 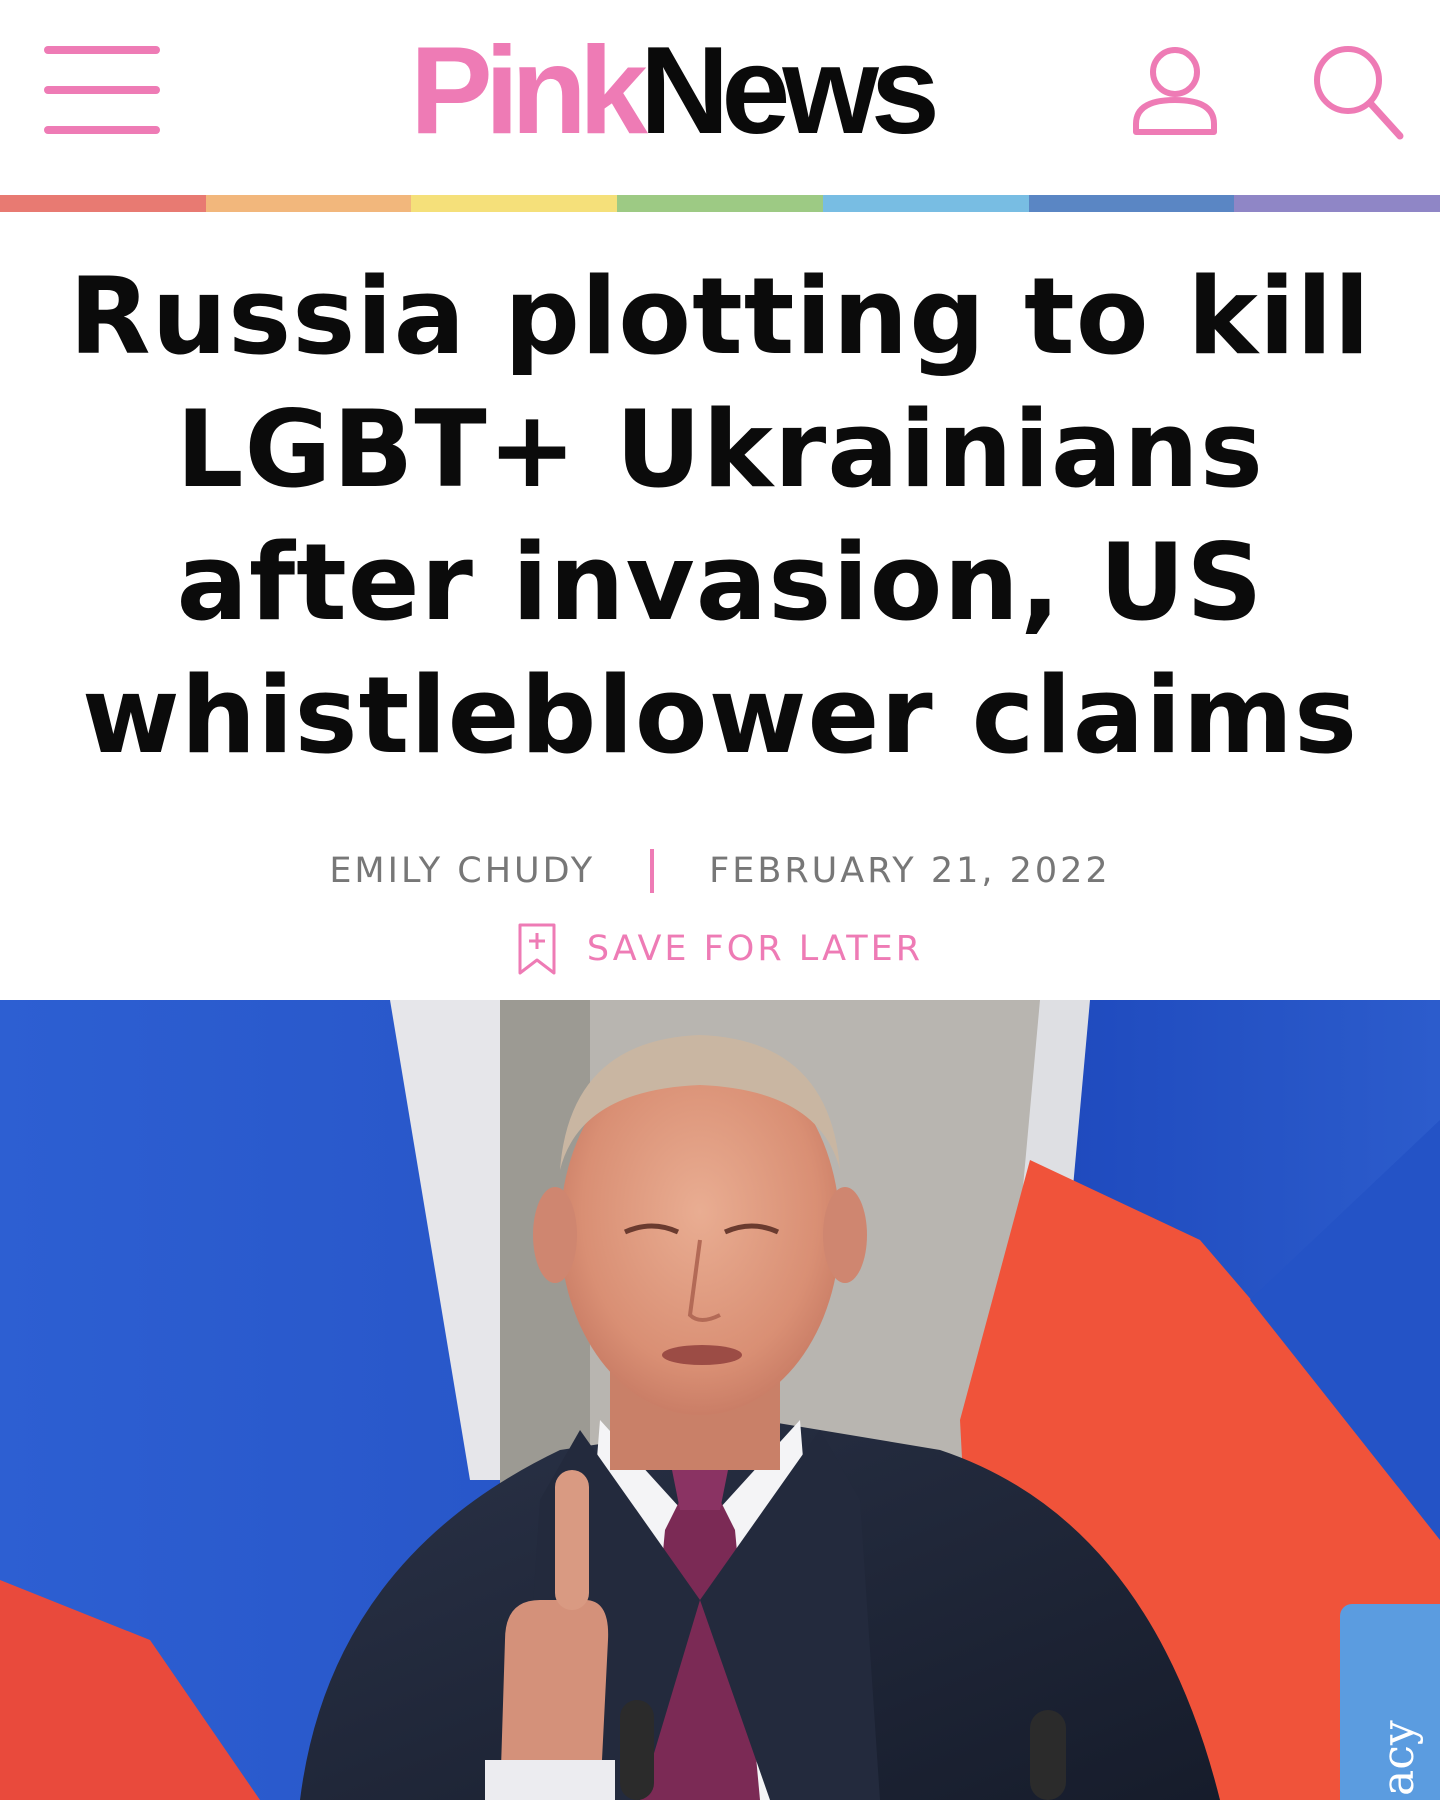 I want to click on privacy-tab-label: acy, so click(x=1398, y=1758).